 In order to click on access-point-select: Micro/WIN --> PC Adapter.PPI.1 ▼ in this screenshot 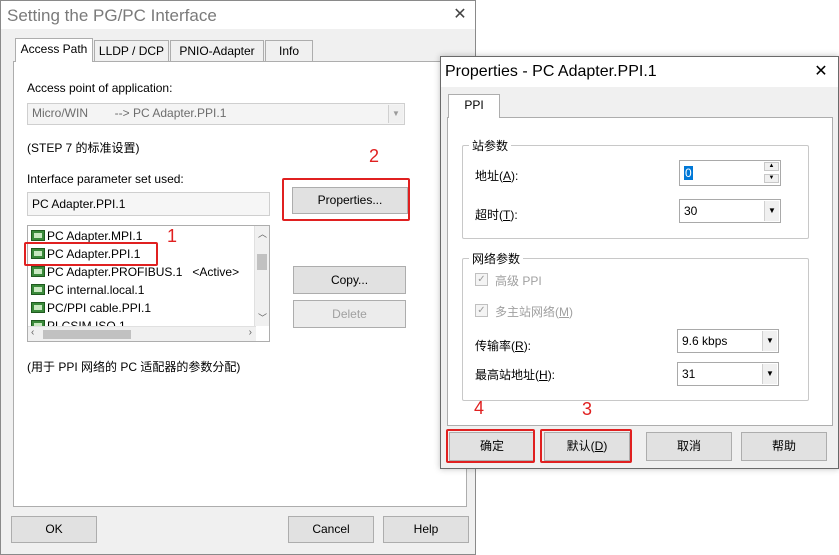, I will do `click(216, 114)`.